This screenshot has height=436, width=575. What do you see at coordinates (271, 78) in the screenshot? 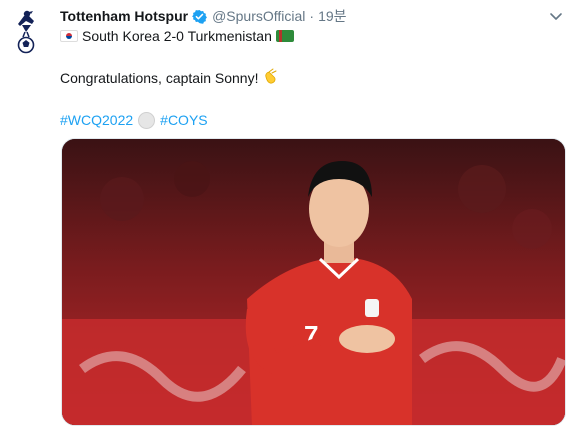
I see `clapping-hands-icon` at bounding box center [271, 78].